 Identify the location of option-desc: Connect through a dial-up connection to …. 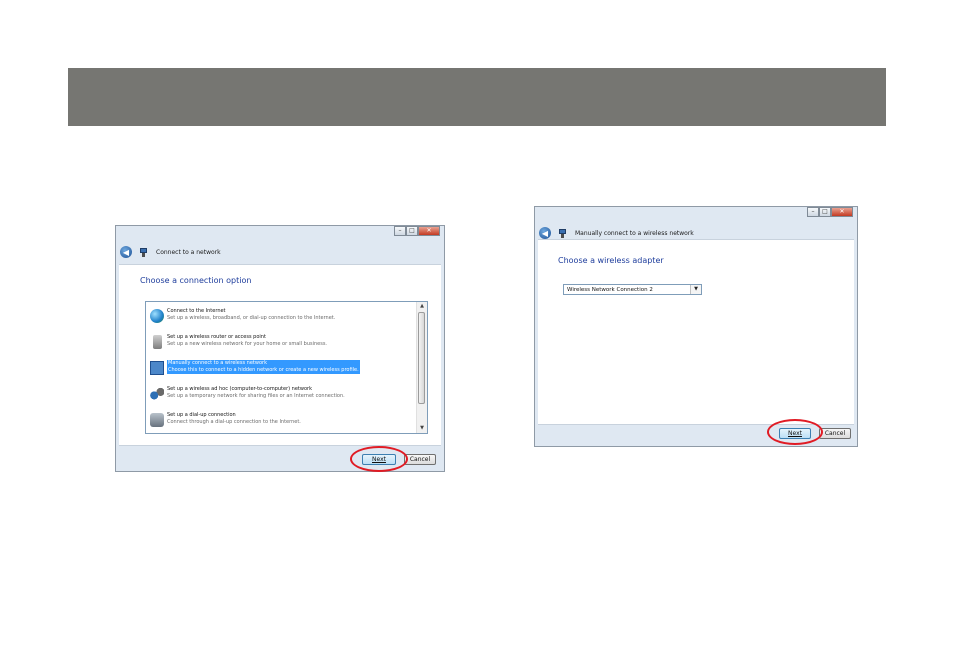
(234, 422).